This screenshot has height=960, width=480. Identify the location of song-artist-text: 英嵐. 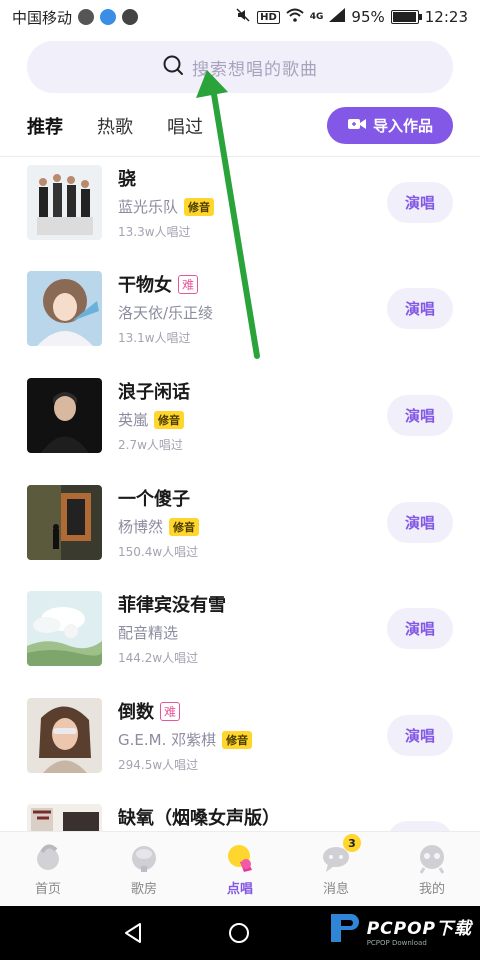
(133, 420).